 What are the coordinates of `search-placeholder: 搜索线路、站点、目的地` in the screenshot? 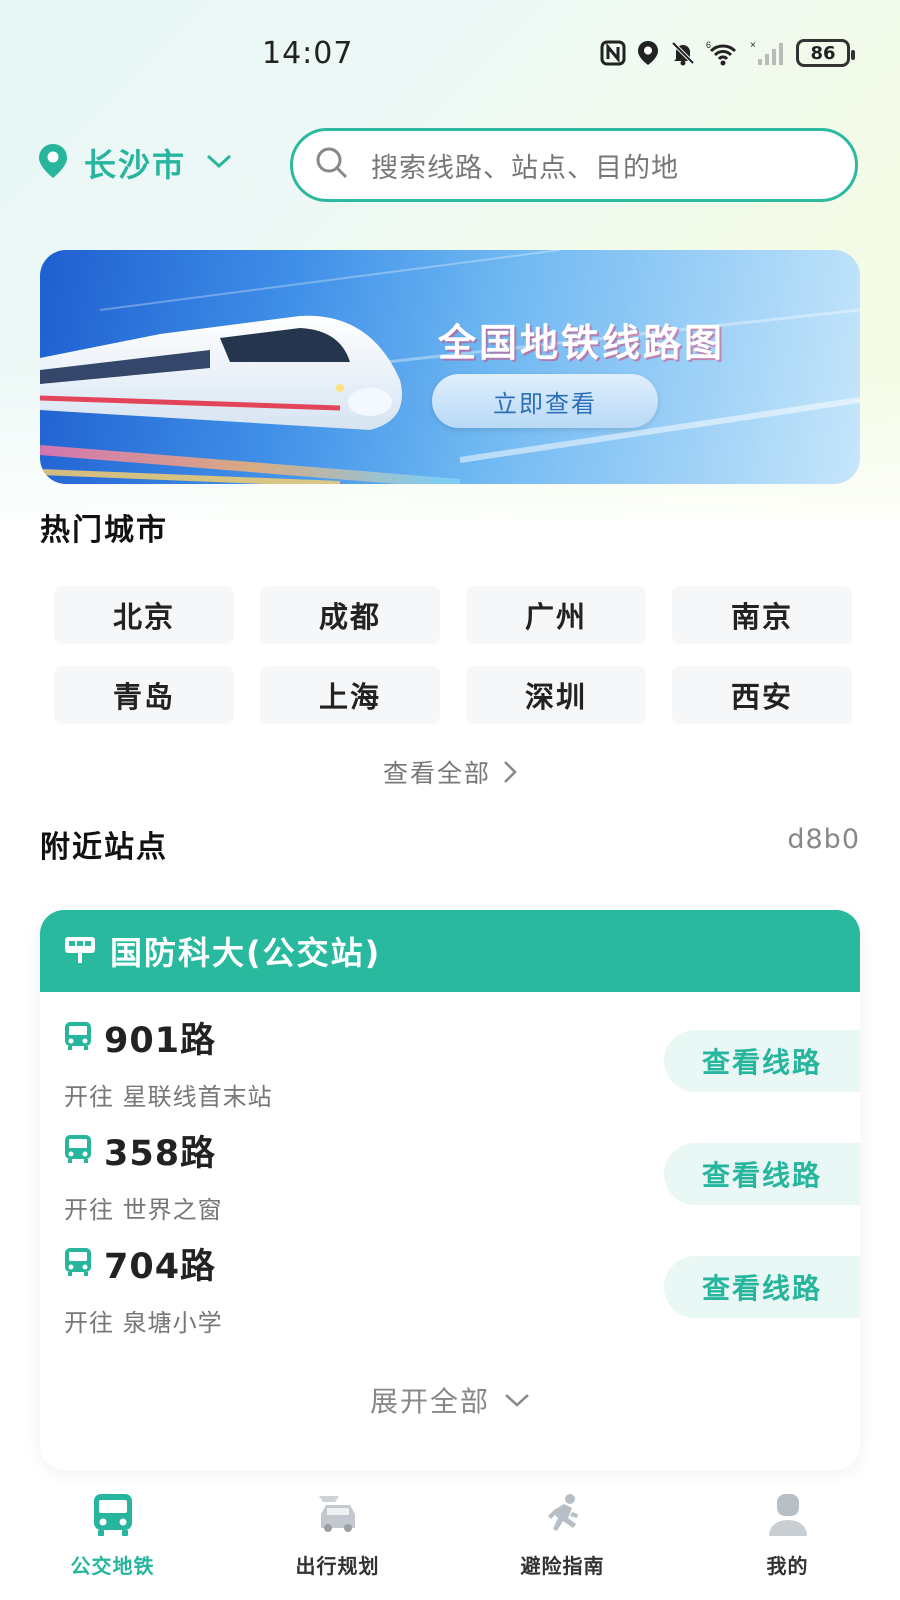 It's located at (525, 168).